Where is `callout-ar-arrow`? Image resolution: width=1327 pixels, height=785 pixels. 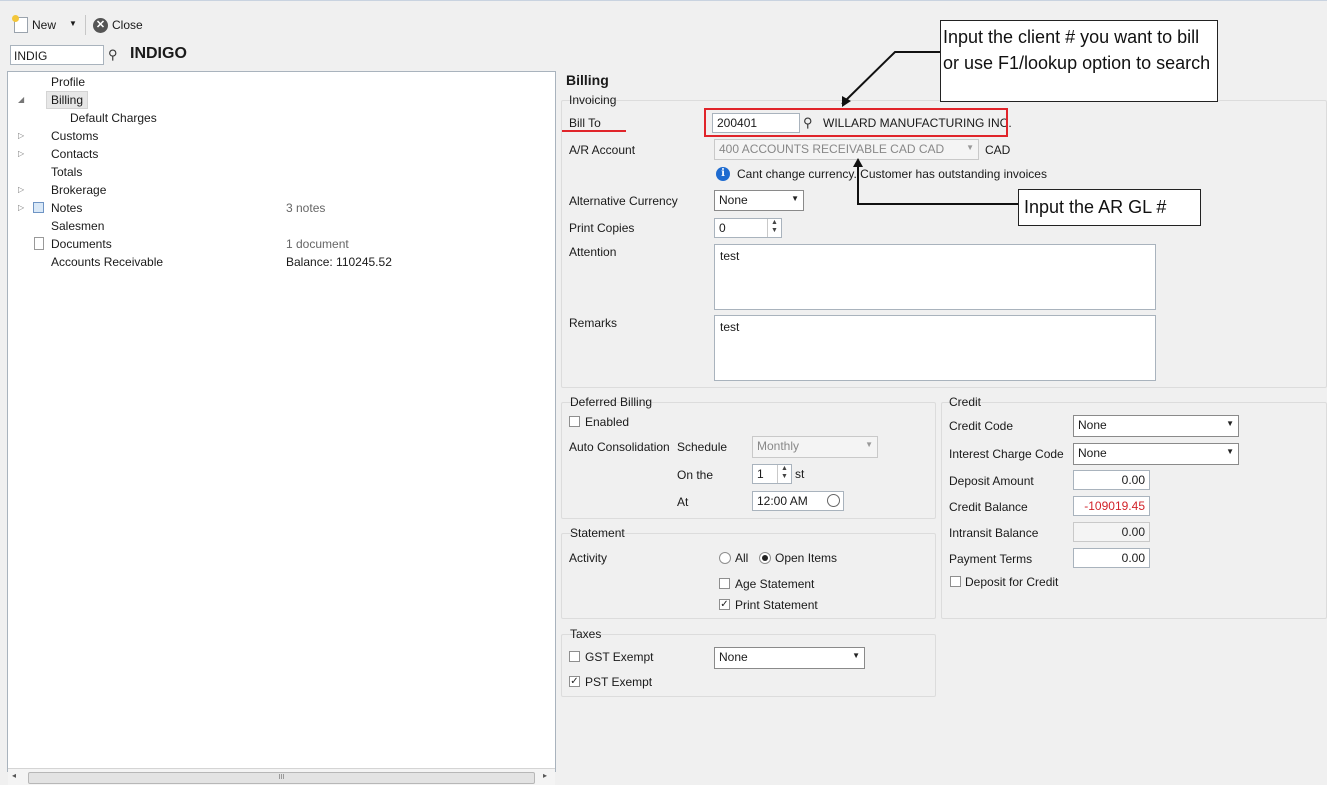 callout-ar-arrow is located at coordinates (937, 184).